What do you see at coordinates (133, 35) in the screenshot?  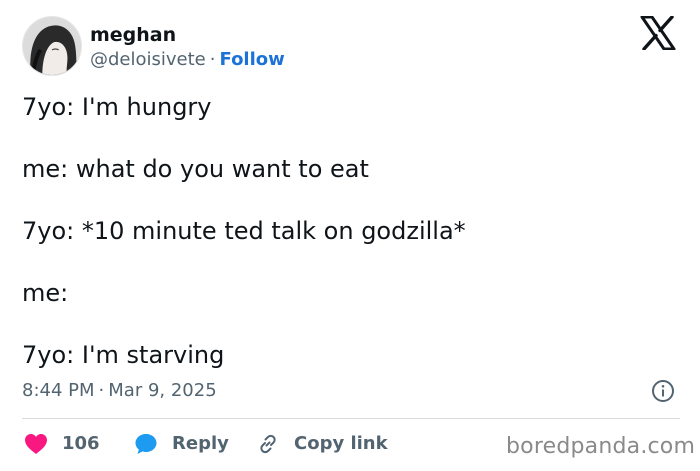 I see `author-name: meghan` at bounding box center [133, 35].